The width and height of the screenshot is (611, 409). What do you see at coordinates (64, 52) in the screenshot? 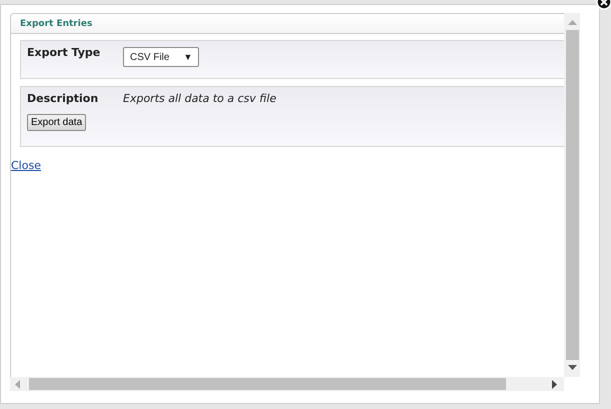
I see `field-label: Export Type` at bounding box center [64, 52].